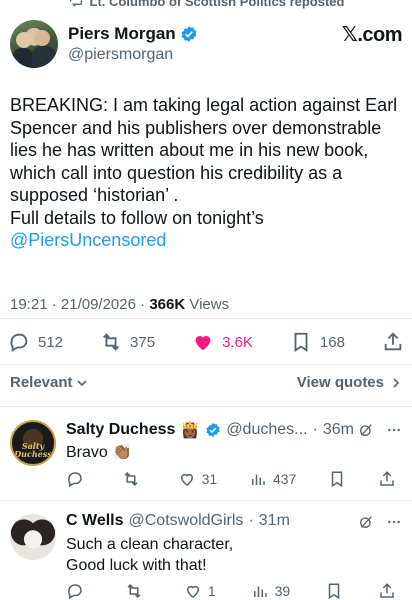 This screenshot has width=412, height=600. I want to click on reply-author-name: Salty Duchess, so click(120, 430).